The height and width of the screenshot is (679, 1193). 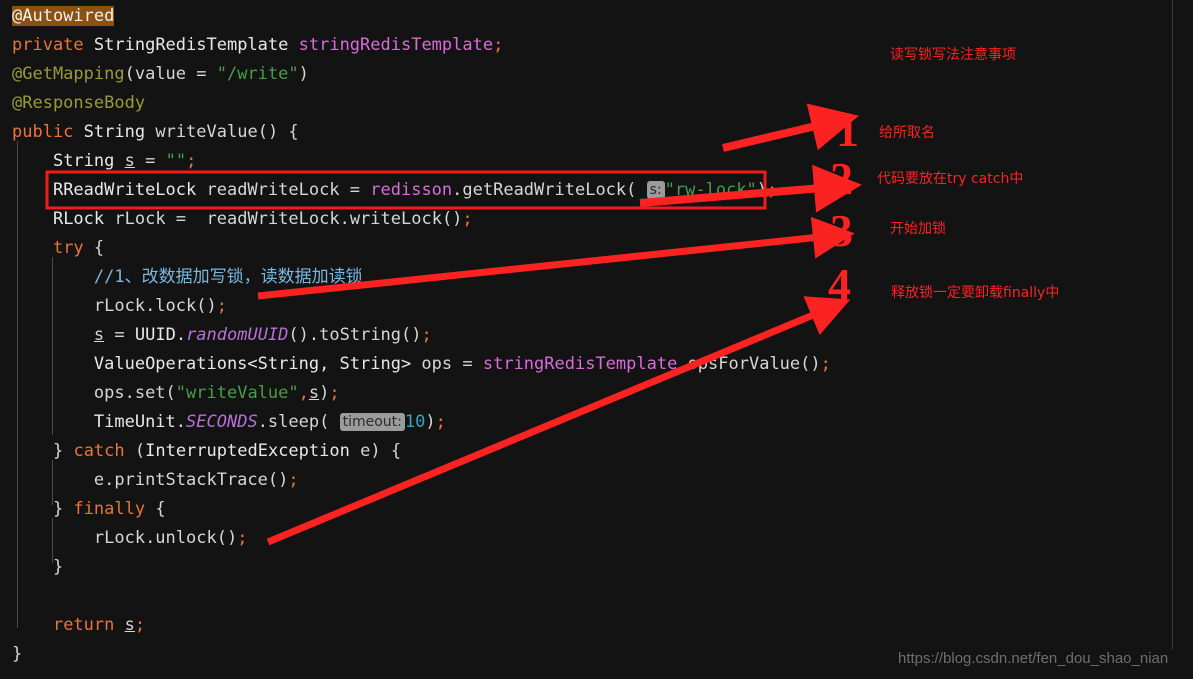 What do you see at coordinates (411, 190) in the screenshot?
I see `field-redisson: redisson` at bounding box center [411, 190].